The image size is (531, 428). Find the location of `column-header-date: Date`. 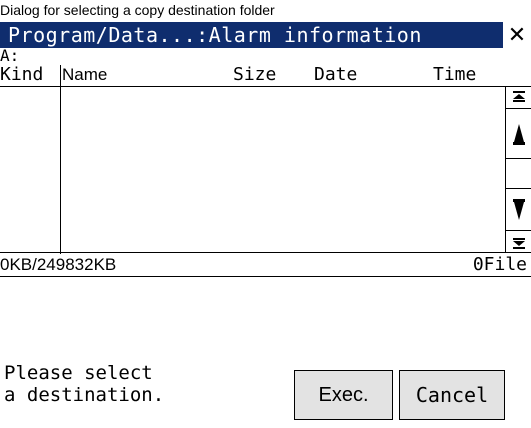

column-header-date: Date is located at coordinates (335, 75).